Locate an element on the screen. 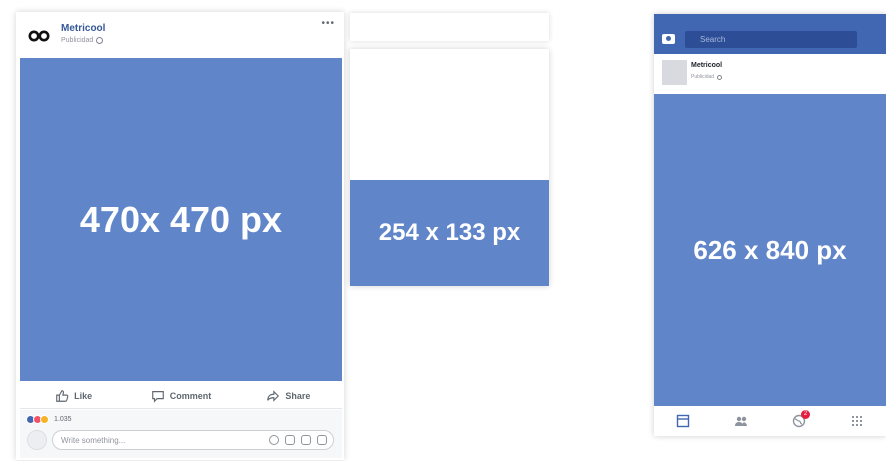  tab-friends is located at coordinates (741, 421).